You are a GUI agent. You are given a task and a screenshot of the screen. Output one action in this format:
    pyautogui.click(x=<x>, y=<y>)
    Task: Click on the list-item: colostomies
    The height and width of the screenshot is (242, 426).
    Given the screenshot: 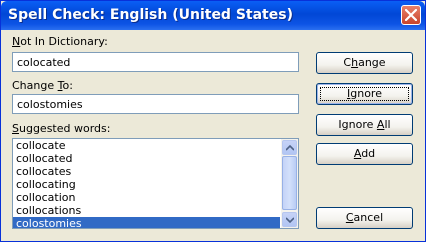 What is the action you would take?
    pyautogui.click(x=146, y=222)
    